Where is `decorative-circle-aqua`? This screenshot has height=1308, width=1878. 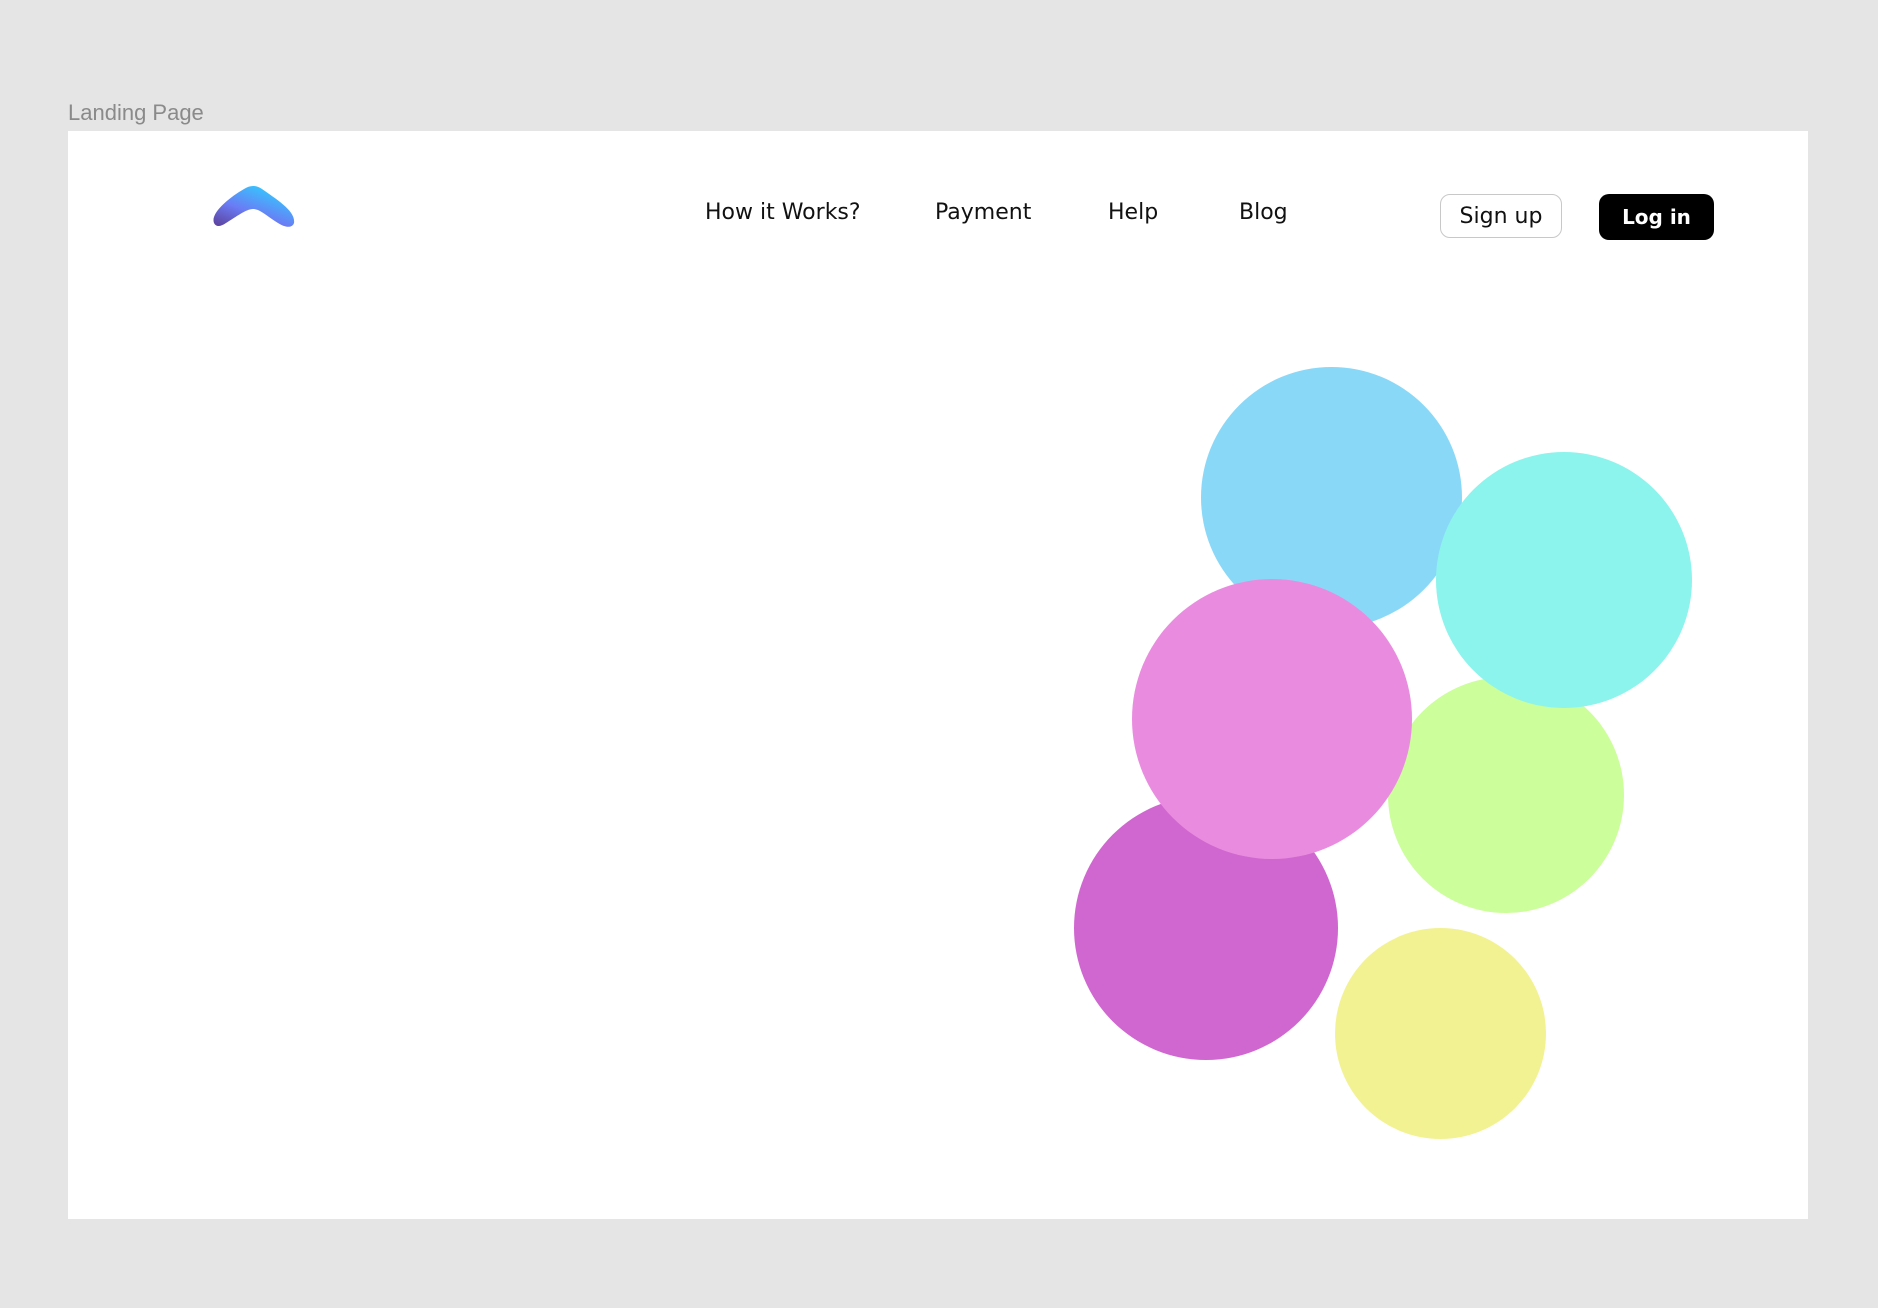
decorative-circle-aqua is located at coordinates (1564, 580).